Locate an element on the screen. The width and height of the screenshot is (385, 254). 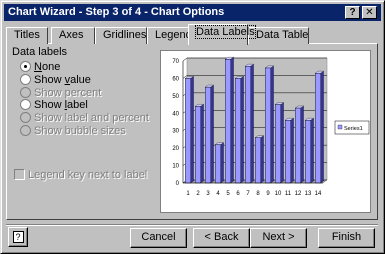
tab-label: Gridlines is located at coordinates (125, 35).